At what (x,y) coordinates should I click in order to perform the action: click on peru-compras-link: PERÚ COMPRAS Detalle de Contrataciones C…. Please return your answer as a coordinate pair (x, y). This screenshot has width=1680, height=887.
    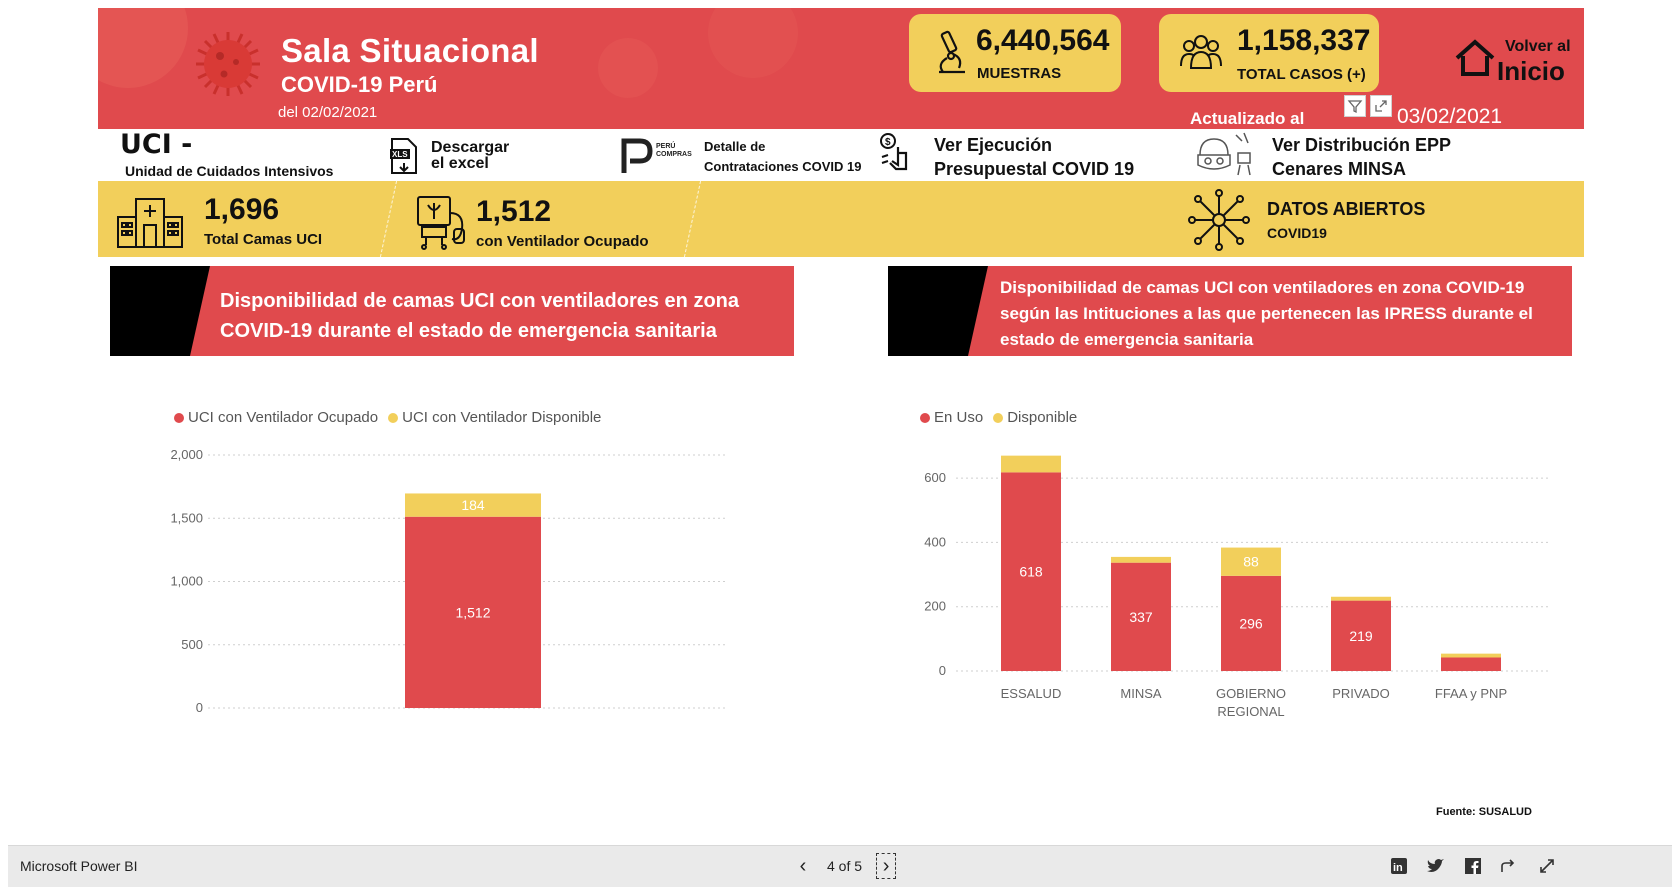
    Looking at the image, I should click on (748, 157).